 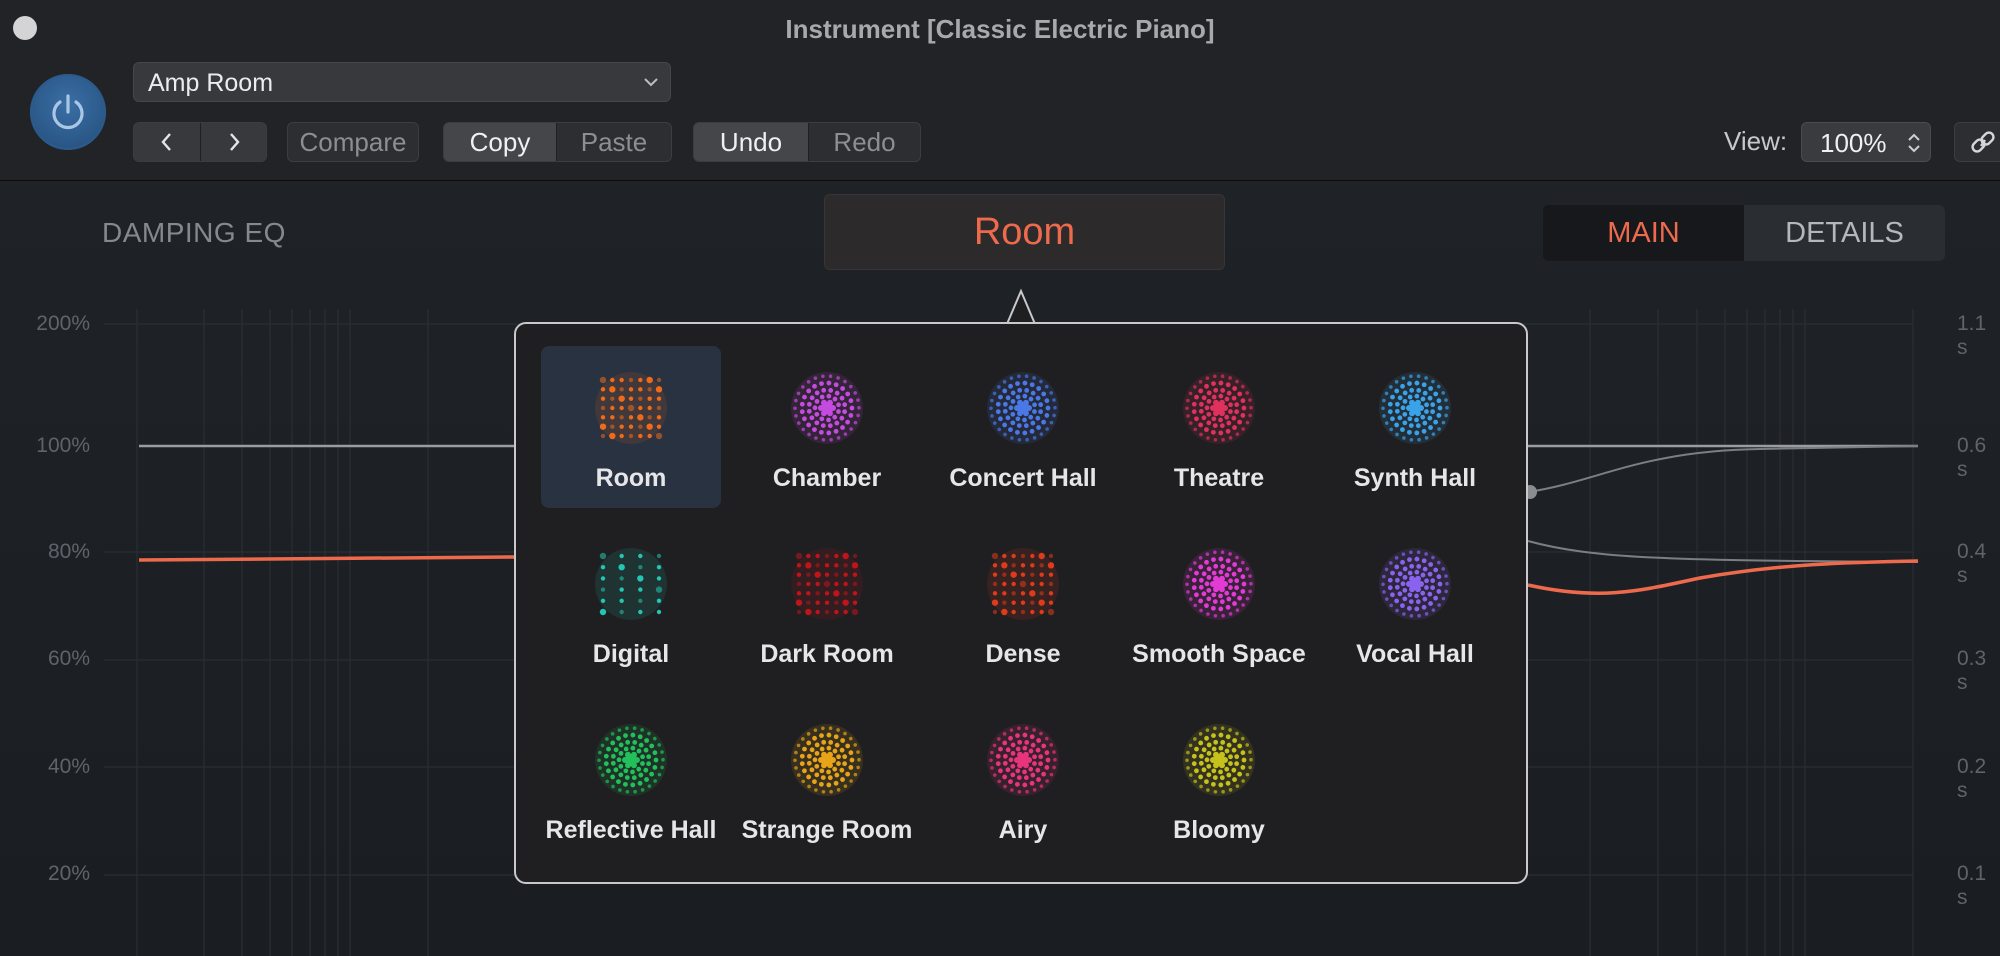 What do you see at coordinates (1023, 584) in the screenshot?
I see `dense-icon` at bounding box center [1023, 584].